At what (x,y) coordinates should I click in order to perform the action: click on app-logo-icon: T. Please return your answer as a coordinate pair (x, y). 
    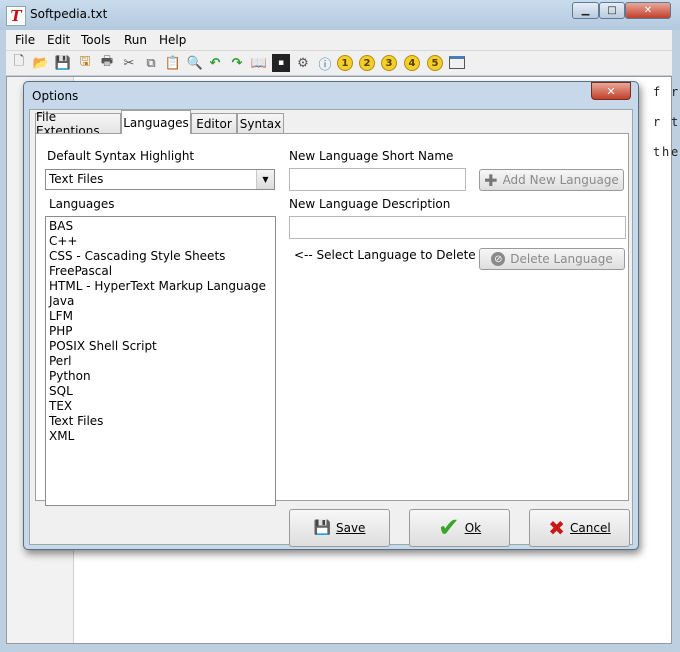
    Looking at the image, I should click on (16, 16).